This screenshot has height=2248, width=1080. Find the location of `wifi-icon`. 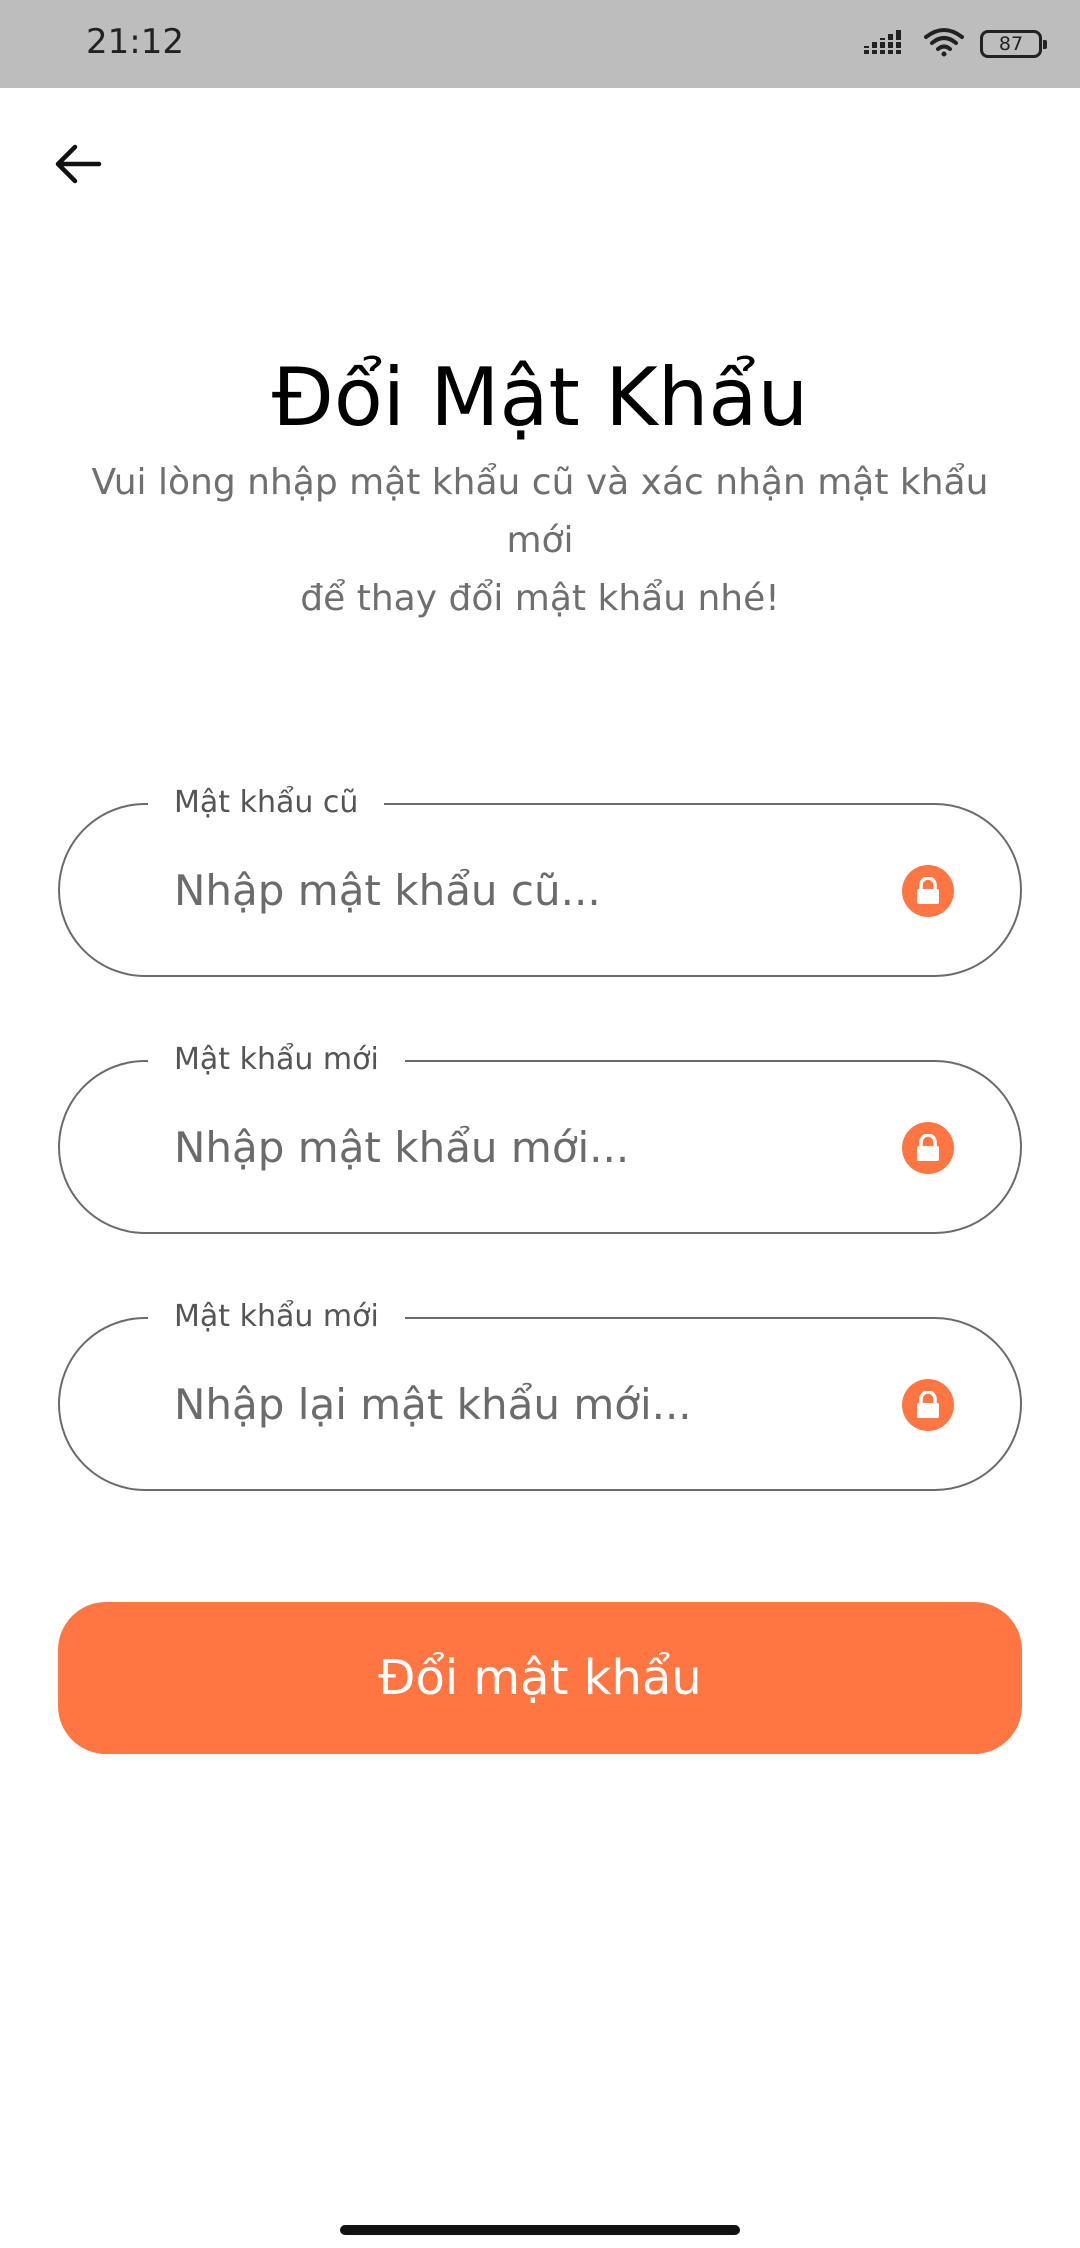

wifi-icon is located at coordinates (944, 44).